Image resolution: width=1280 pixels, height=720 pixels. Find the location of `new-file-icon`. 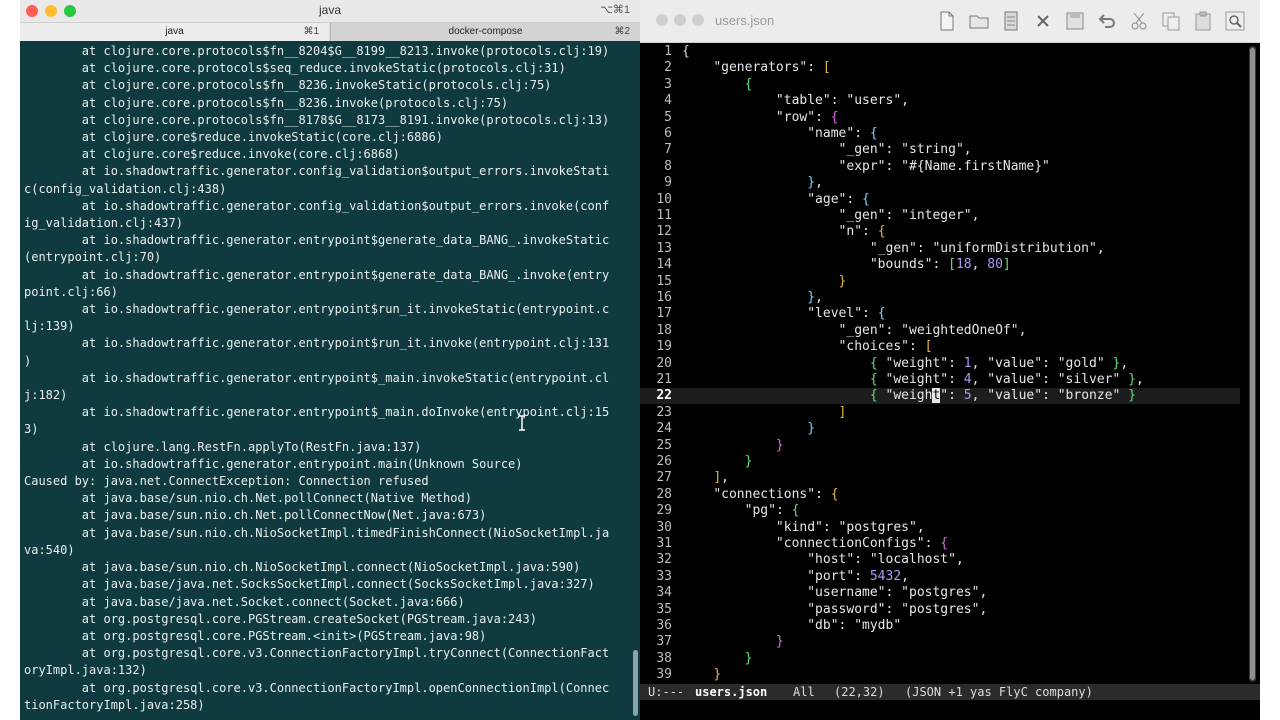

new-file-icon is located at coordinates (947, 21).